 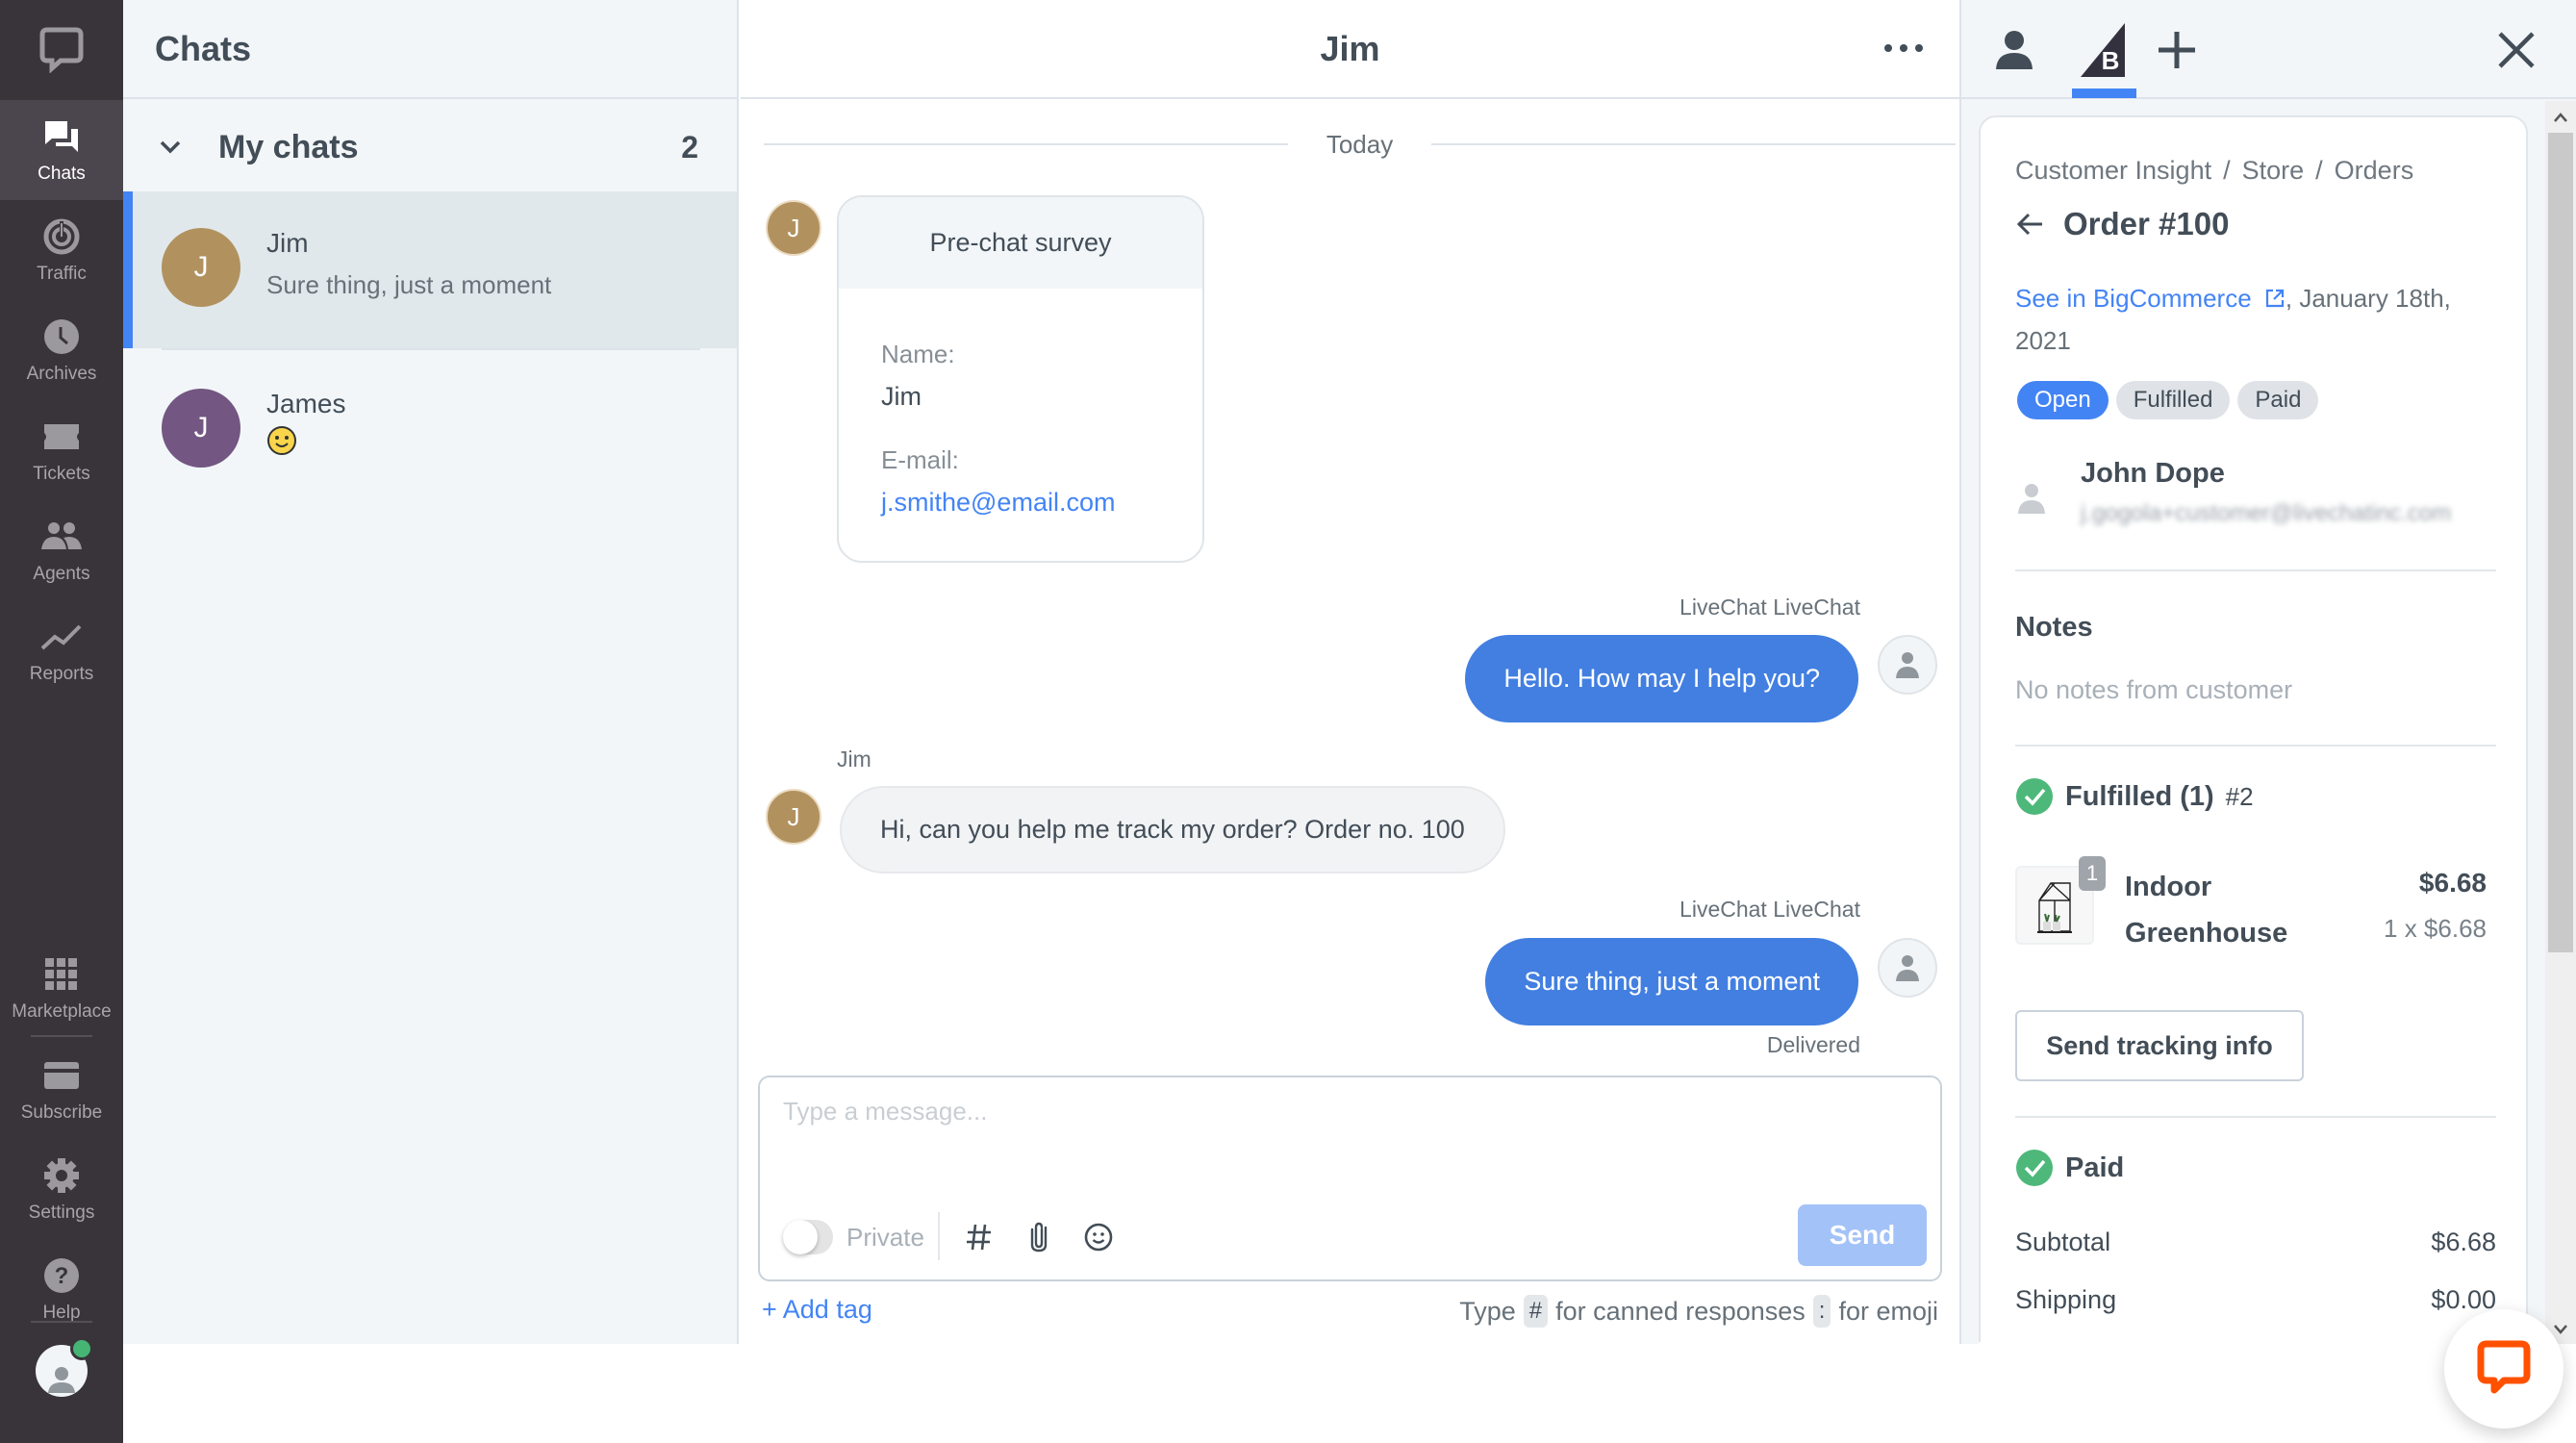 What do you see at coordinates (1681, 1311) in the screenshot?
I see `hint-text: for canned responses` at bounding box center [1681, 1311].